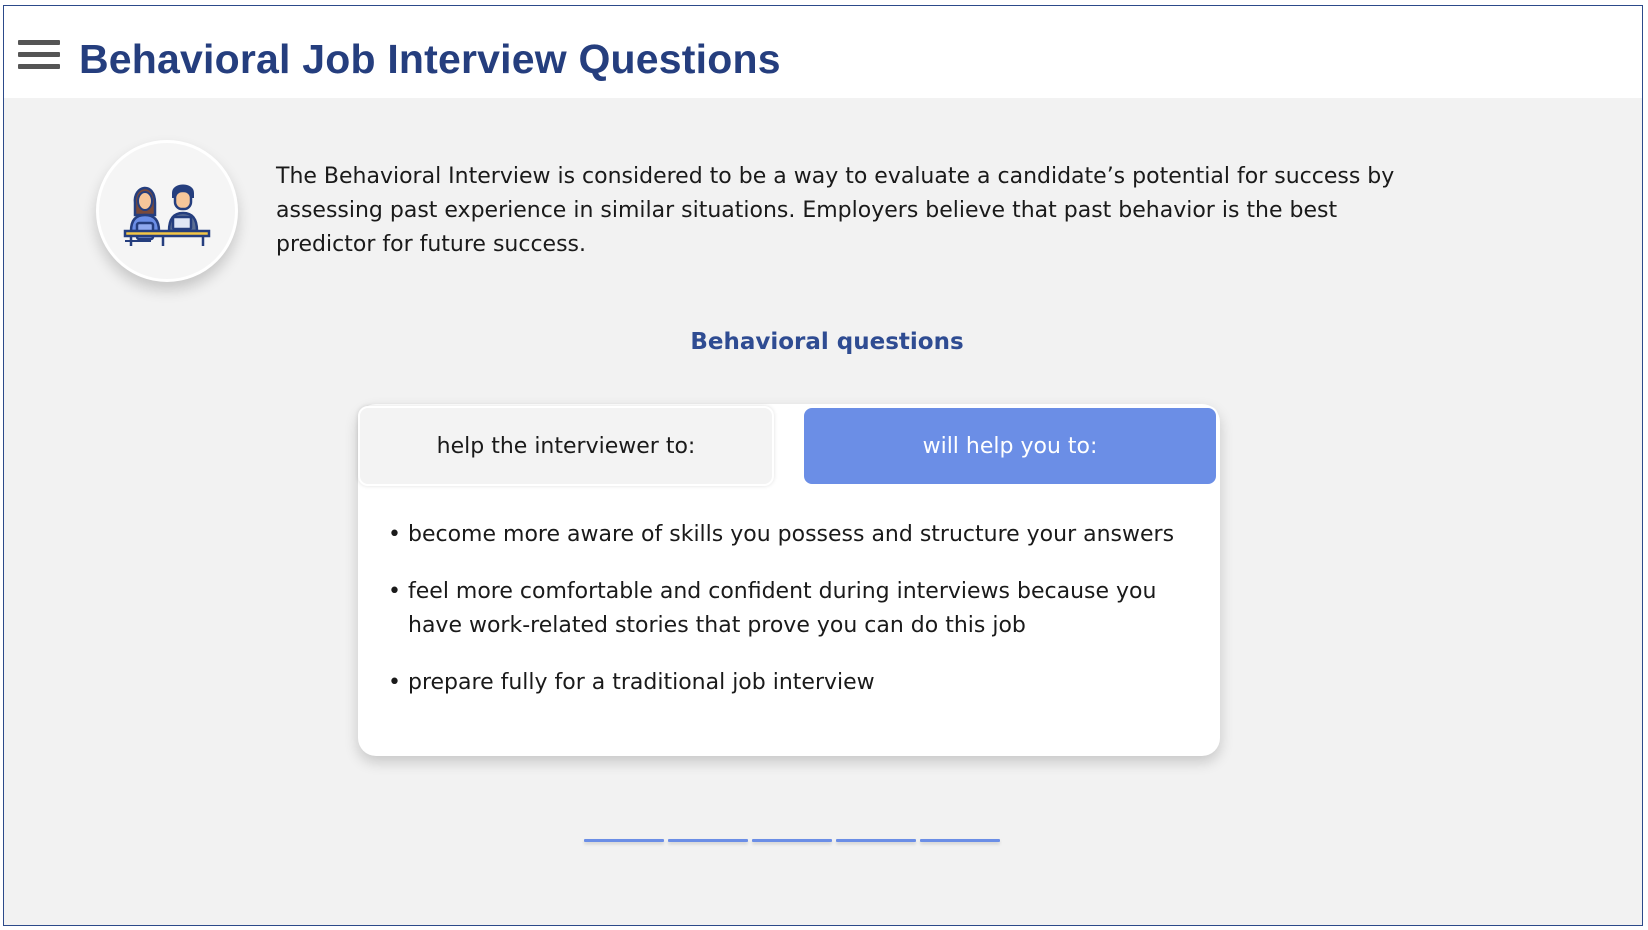  I want to click on hamburger-menu-icon, so click(39, 55).